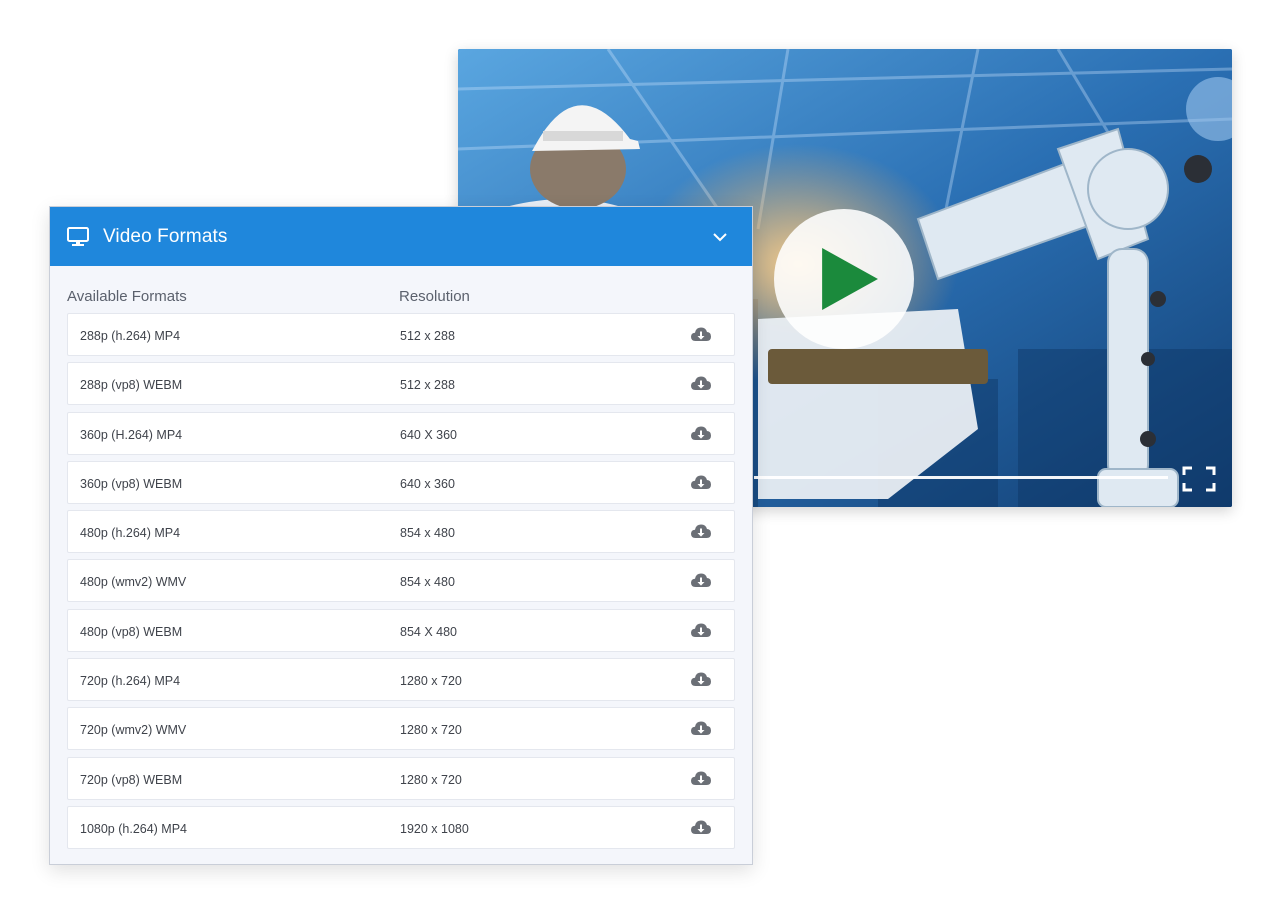 This screenshot has width=1280, height=913. What do you see at coordinates (434, 296) in the screenshot?
I see `column-header-resolution: Resolution` at bounding box center [434, 296].